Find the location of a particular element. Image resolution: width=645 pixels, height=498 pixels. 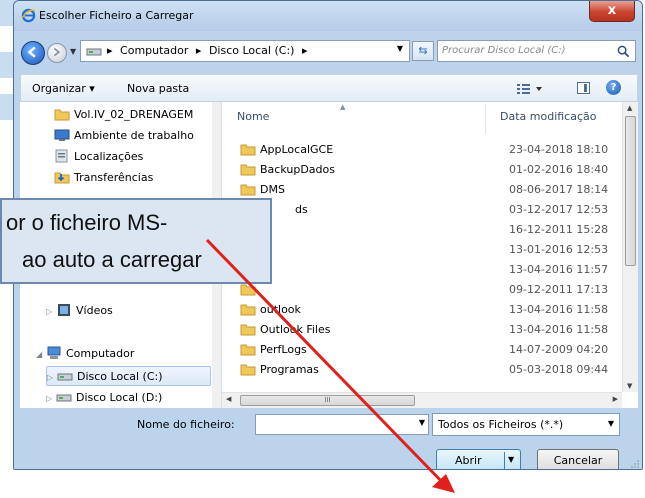

nav-item-label: Computador is located at coordinates (100, 353).